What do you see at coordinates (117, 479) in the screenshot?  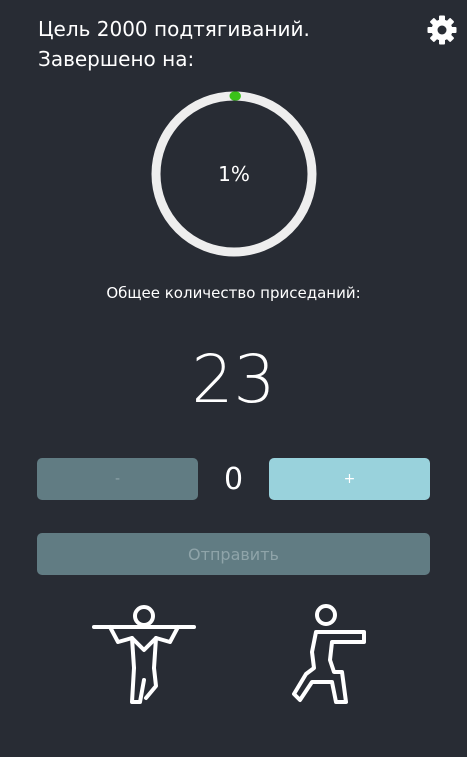 I see `decrement-button: -` at bounding box center [117, 479].